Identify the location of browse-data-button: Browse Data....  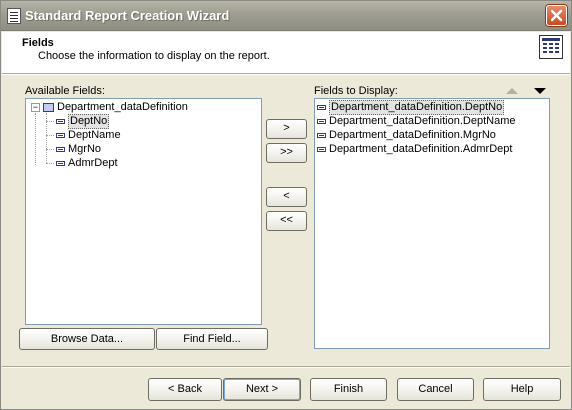
(87, 339).